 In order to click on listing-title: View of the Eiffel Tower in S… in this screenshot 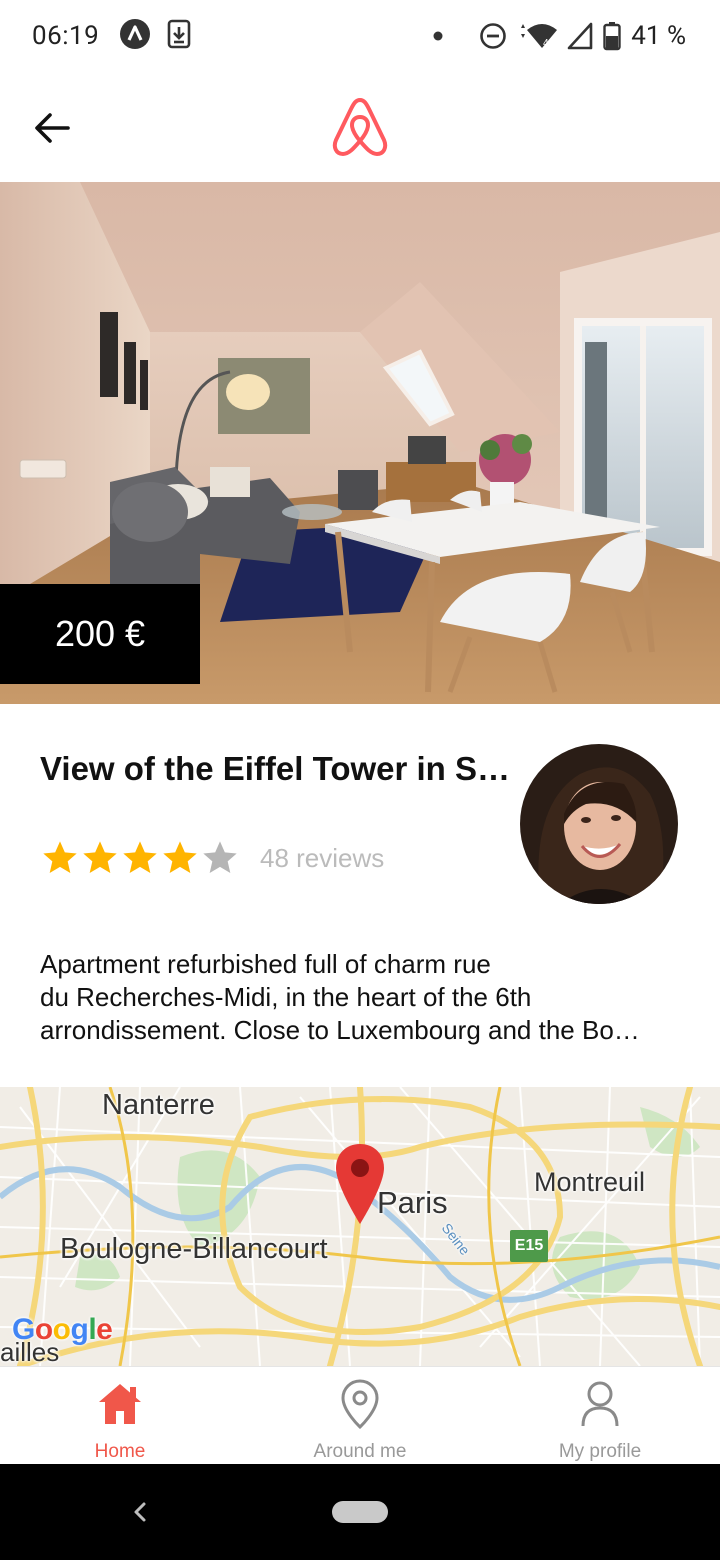, I will do `click(275, 768)`.